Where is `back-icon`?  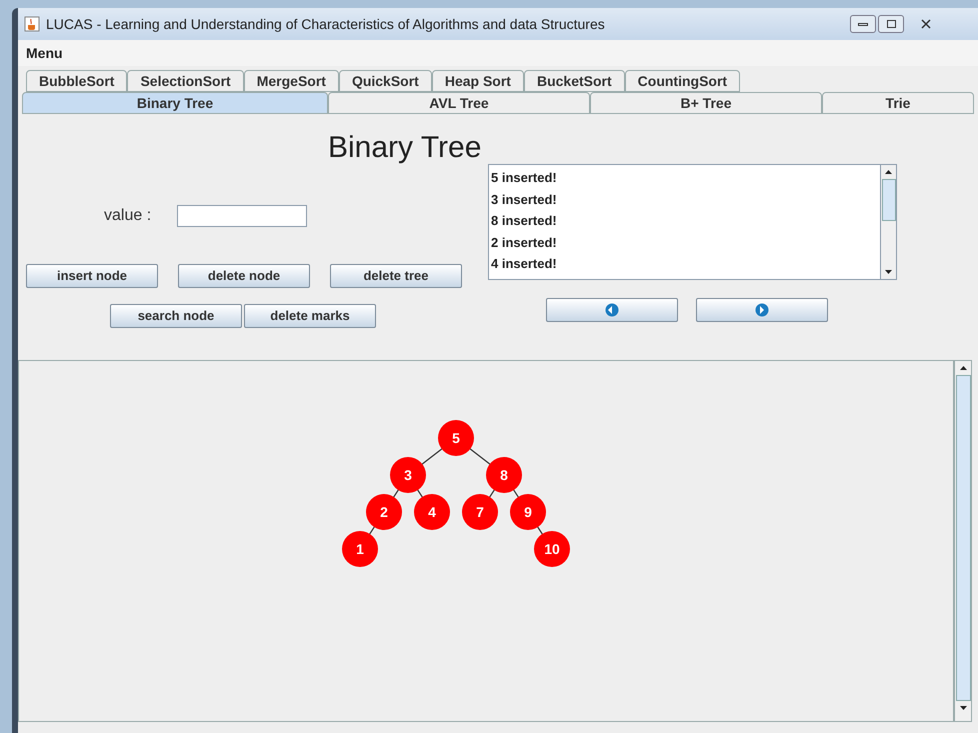
back-icon is located at coordinates (612, 310).